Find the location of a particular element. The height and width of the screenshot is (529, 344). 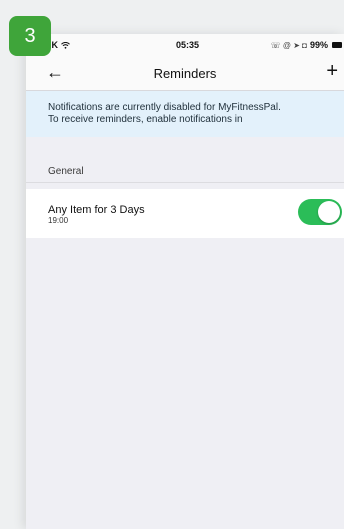

status-right-icons: ☏ @ ➤ ◘ 99% is located at coordinates (306, 45).